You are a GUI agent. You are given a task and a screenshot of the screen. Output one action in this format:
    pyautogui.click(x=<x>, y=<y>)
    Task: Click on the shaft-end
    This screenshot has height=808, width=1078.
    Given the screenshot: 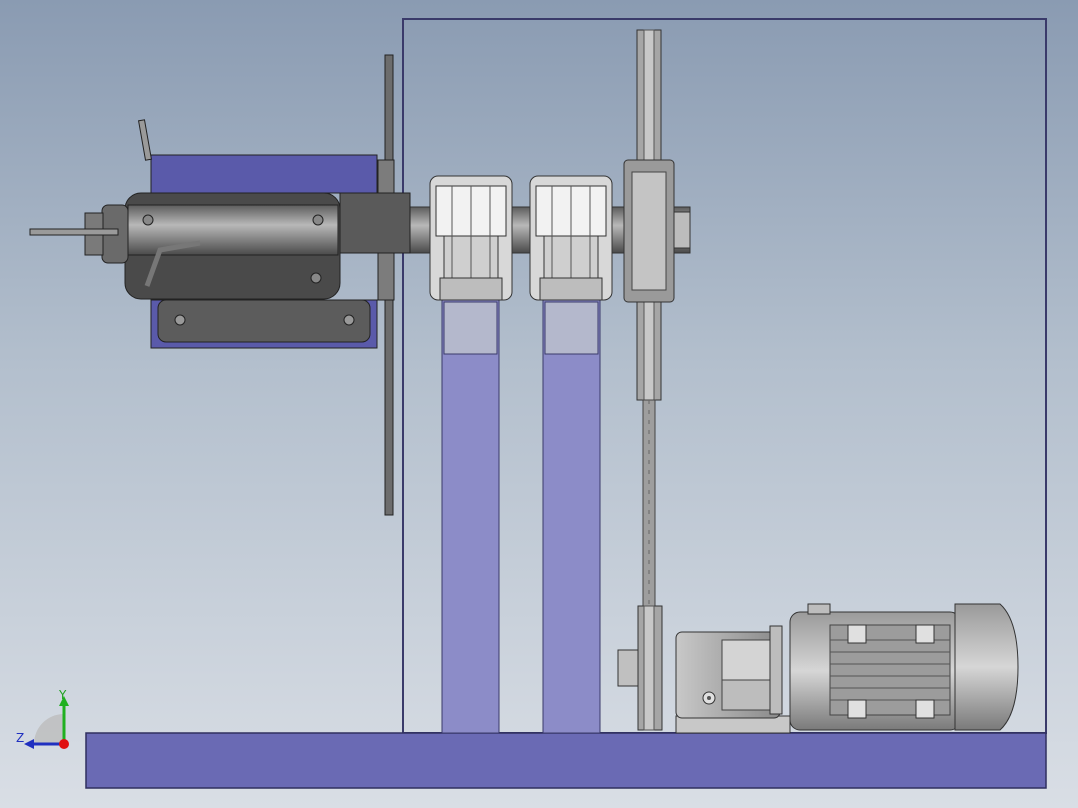 What is the action you would take?
    pyautogui.click(x=682, y=230)
    